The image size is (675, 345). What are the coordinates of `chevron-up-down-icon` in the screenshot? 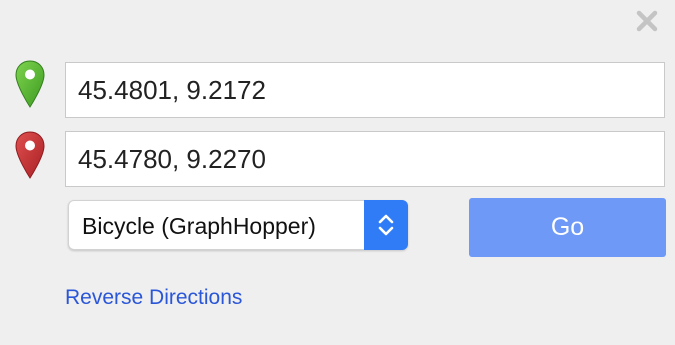 It's located at (386, 225).